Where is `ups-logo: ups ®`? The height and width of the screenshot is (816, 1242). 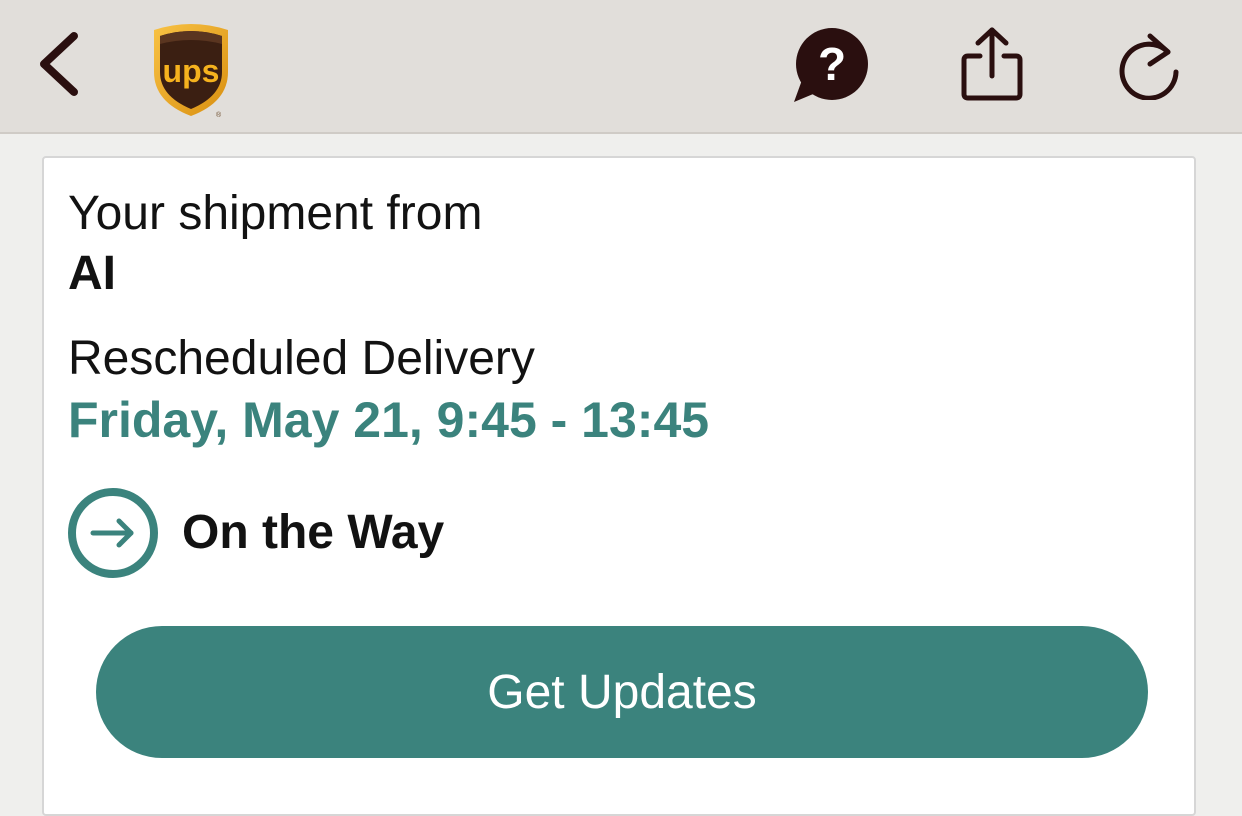 ups-logo: ups ® is located at coordinates (191, 69).